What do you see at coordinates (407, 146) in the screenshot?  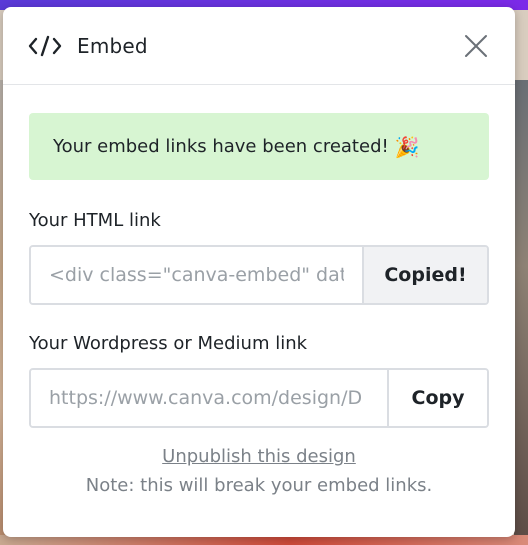 I see `party-popper-icon: 🎉` at bounding box center [407, 146].